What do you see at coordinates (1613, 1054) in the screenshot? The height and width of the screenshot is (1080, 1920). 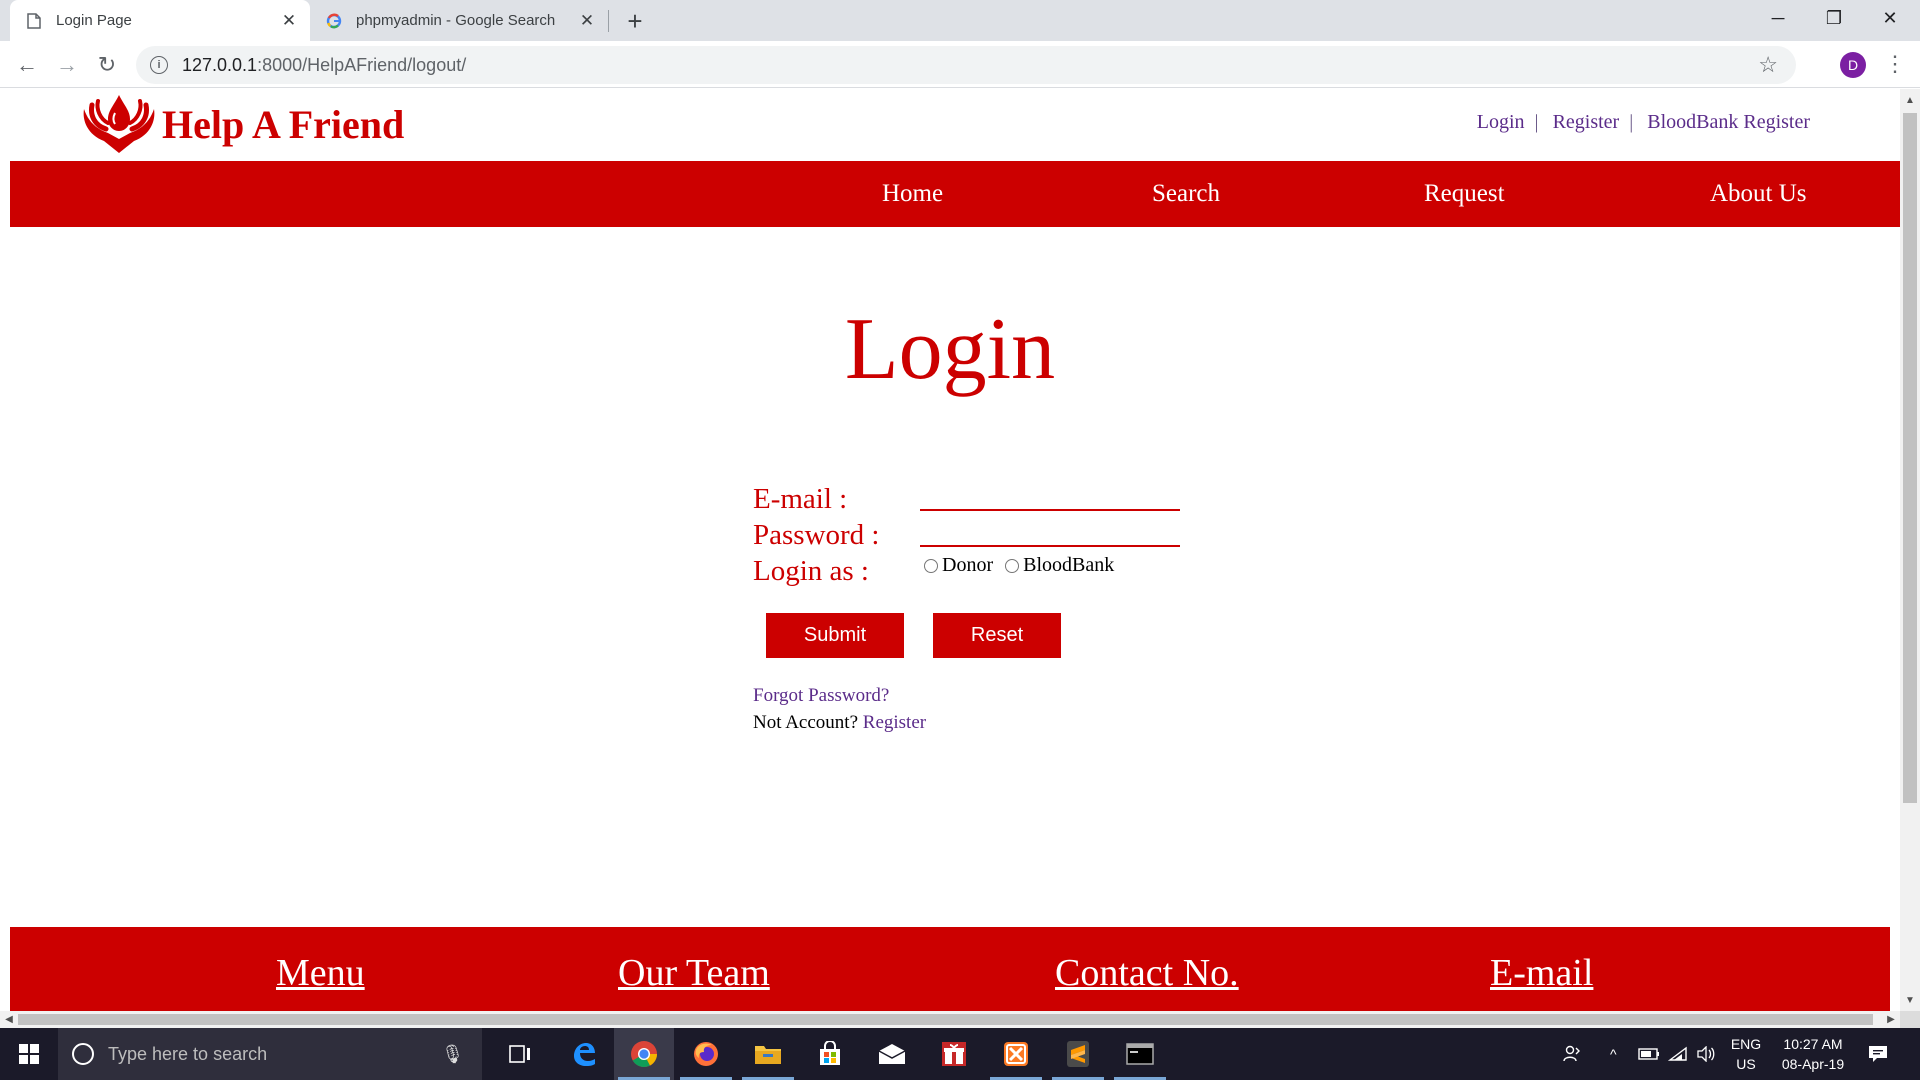 I see `show-hidden-icons-icon: ^` at bounding box center [1613, 1054].